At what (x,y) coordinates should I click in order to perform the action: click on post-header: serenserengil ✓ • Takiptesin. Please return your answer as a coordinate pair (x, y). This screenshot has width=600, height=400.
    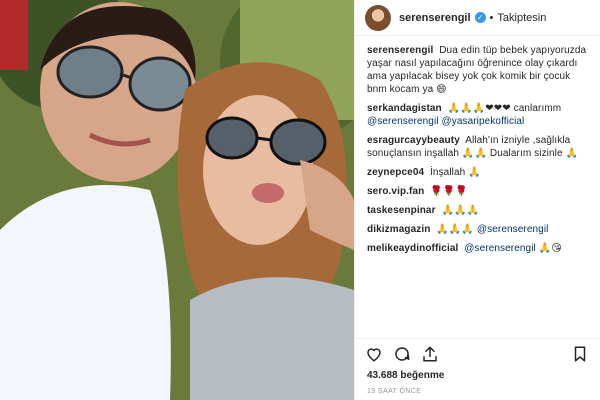
    Looking at the image, I should click on (477, 18).